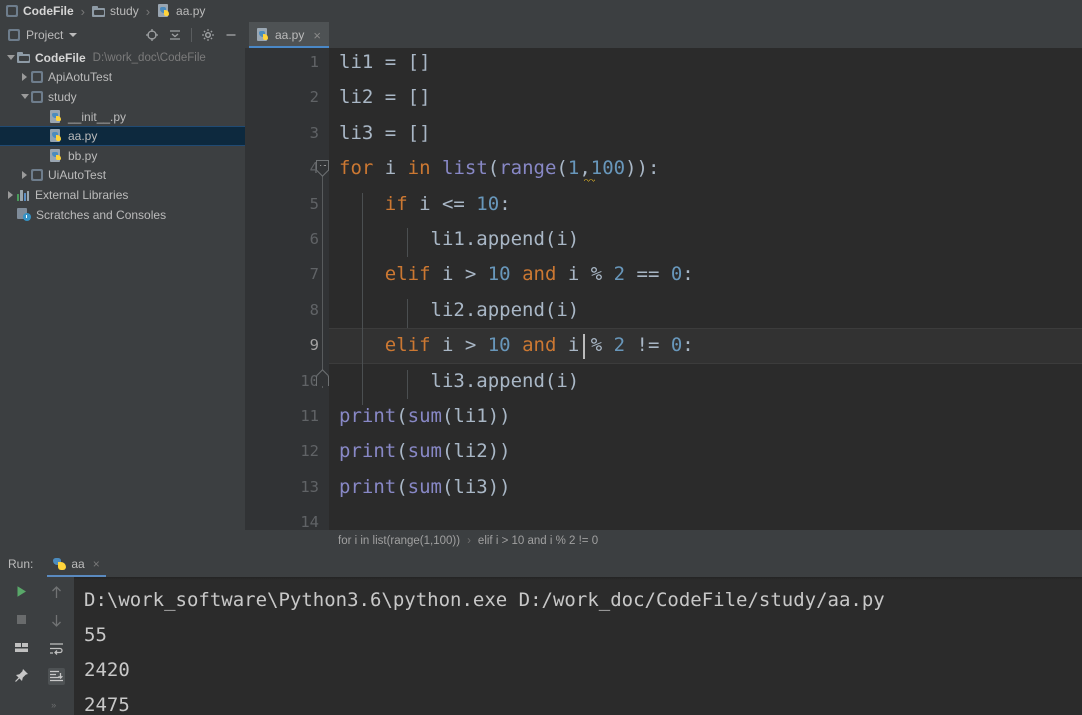 The image size is (1082, 715). Describe the element at coordinates (21, 564) in the screenshot. I see `run-panel-label: Run:` at that location.